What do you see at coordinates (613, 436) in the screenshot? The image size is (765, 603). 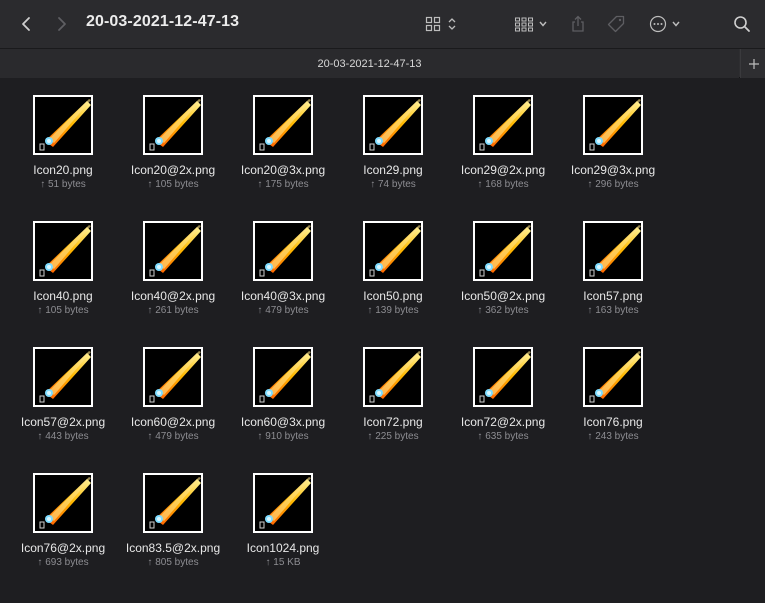 I see `file-size: ↑ 243 bytes` at bounding box center [613, 436].